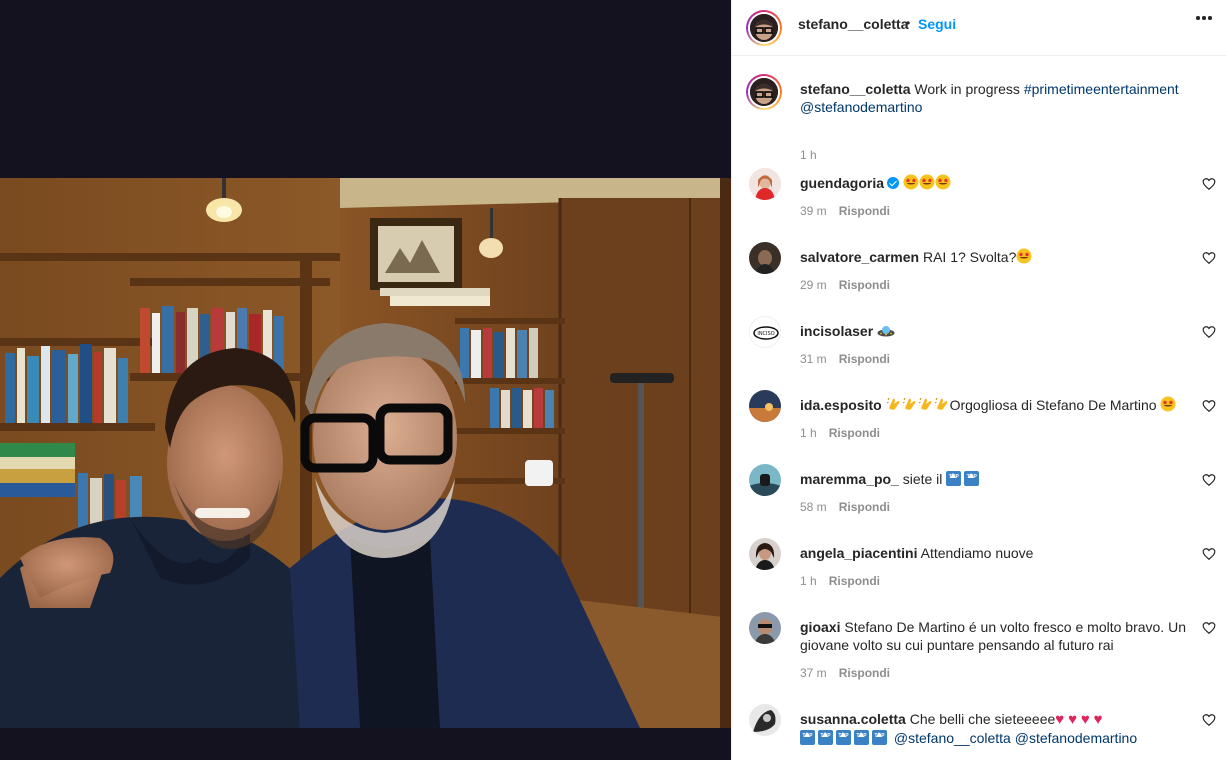 Image resolution: width=1226 pixels, height=760 pixels. What do you see at coordinates (849, 479) in the screenshot?
I see `comment-username: maremma_po_` at bounding box center [849, 479].